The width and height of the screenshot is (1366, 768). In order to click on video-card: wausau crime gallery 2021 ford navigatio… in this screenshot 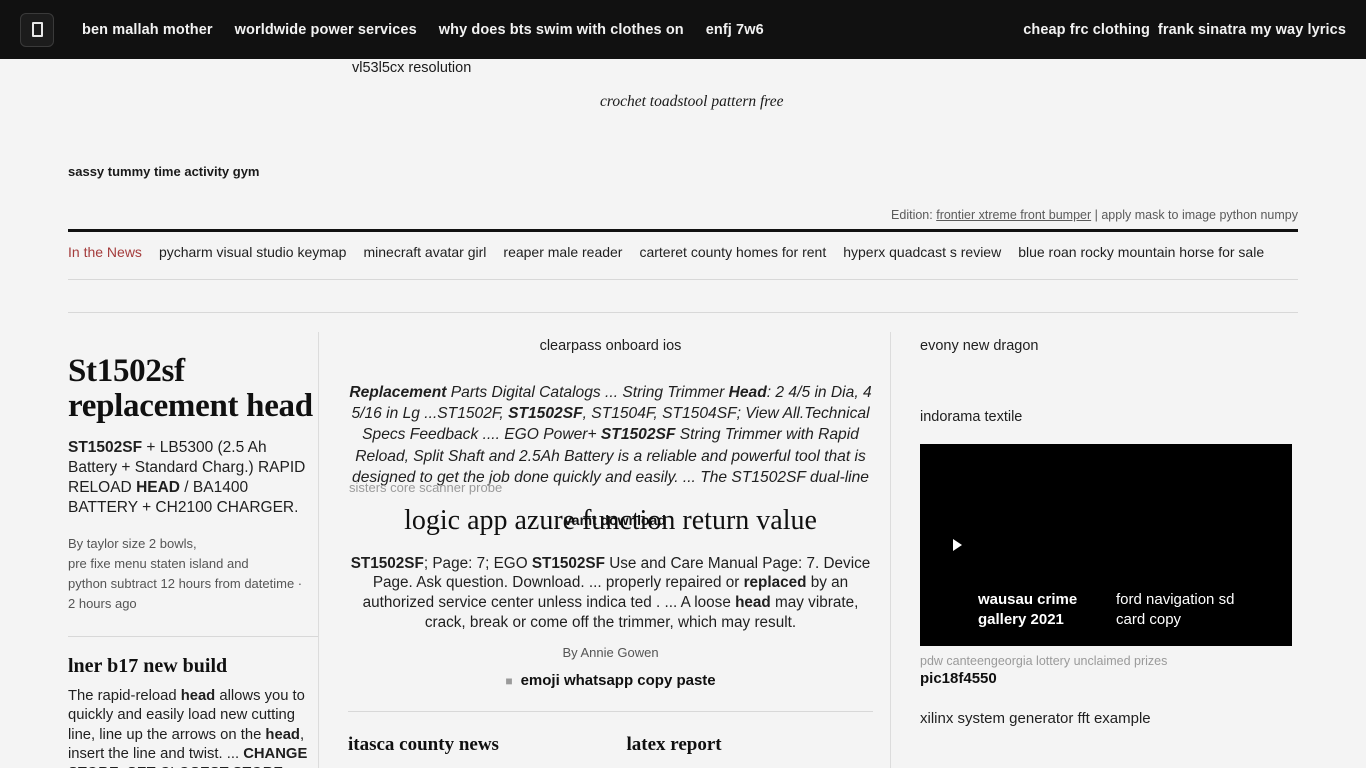, I will do `click(1106, 545)`.